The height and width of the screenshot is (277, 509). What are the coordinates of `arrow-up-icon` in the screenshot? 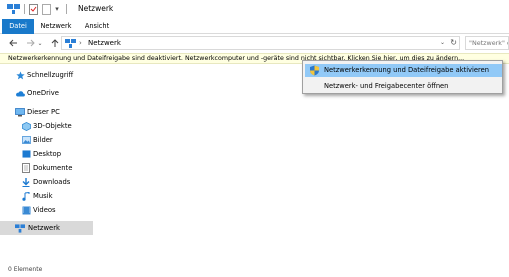 It's located at (55, 42).